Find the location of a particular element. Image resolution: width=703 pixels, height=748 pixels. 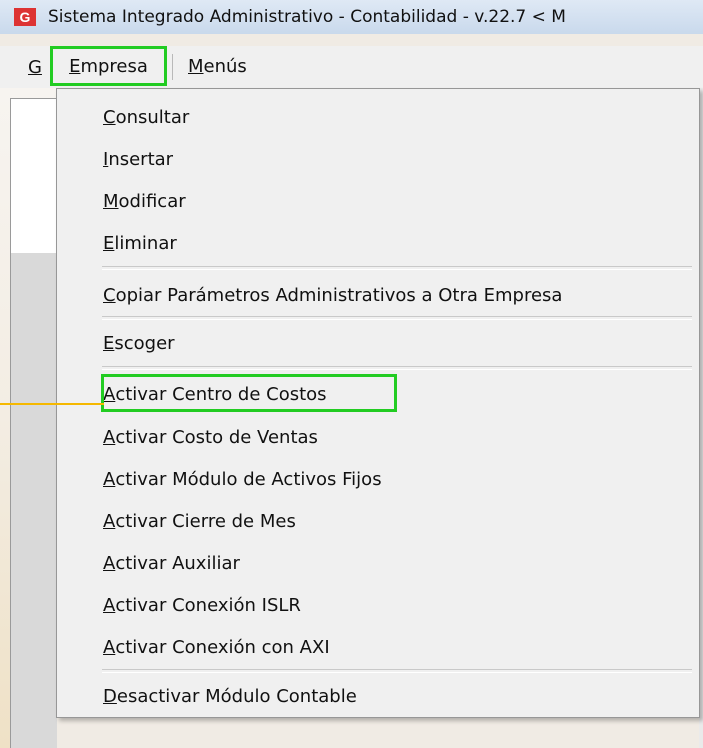

accel-letter: M is located at coordinates (111, 201).